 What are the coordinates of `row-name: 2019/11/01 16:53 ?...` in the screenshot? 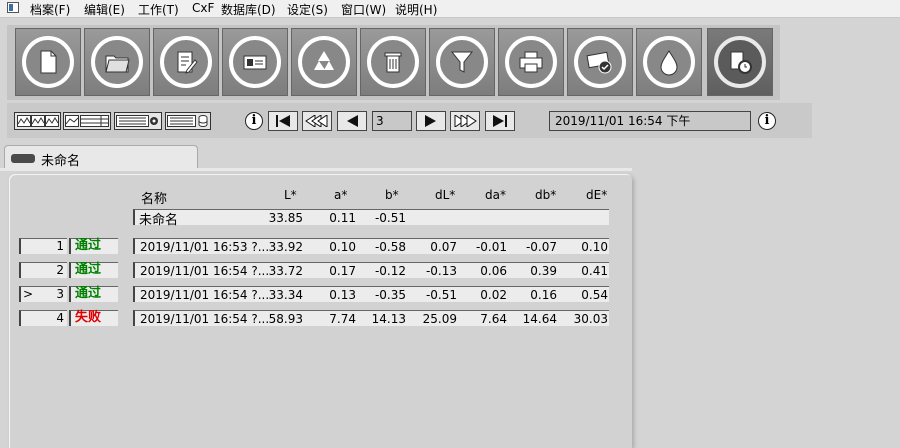 It's located at (205, 247).